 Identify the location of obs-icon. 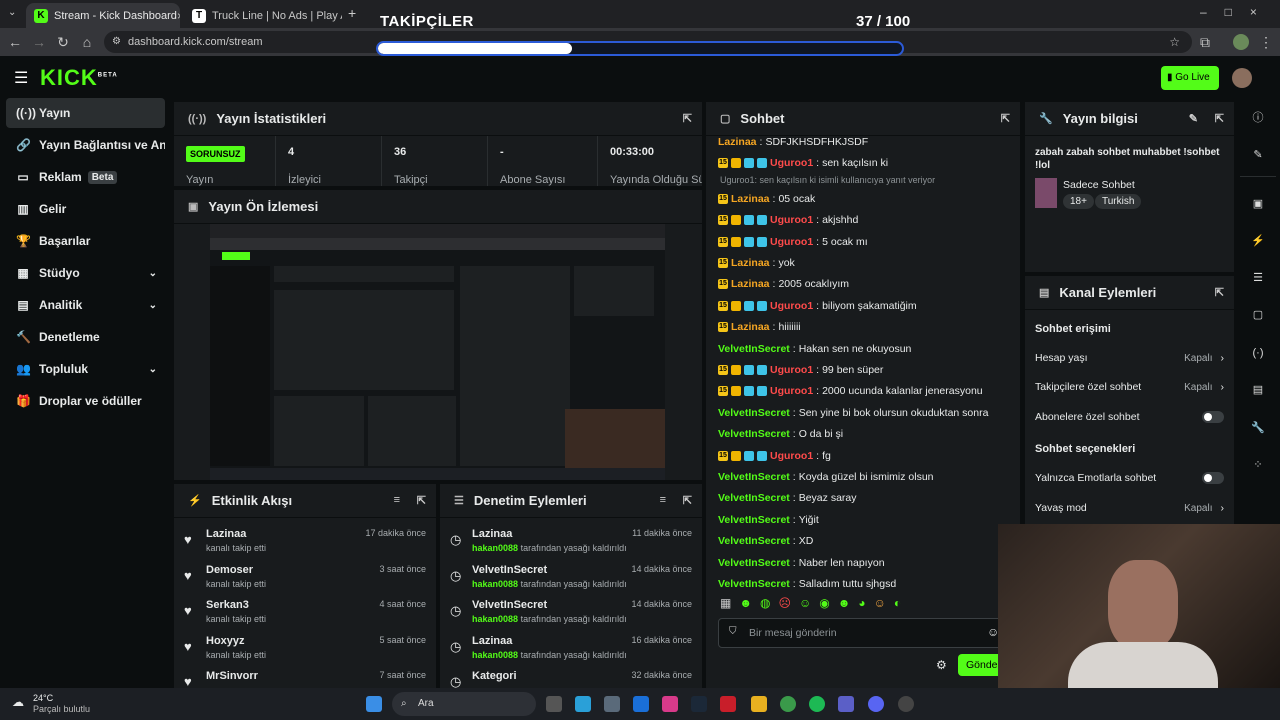
(906, 704).